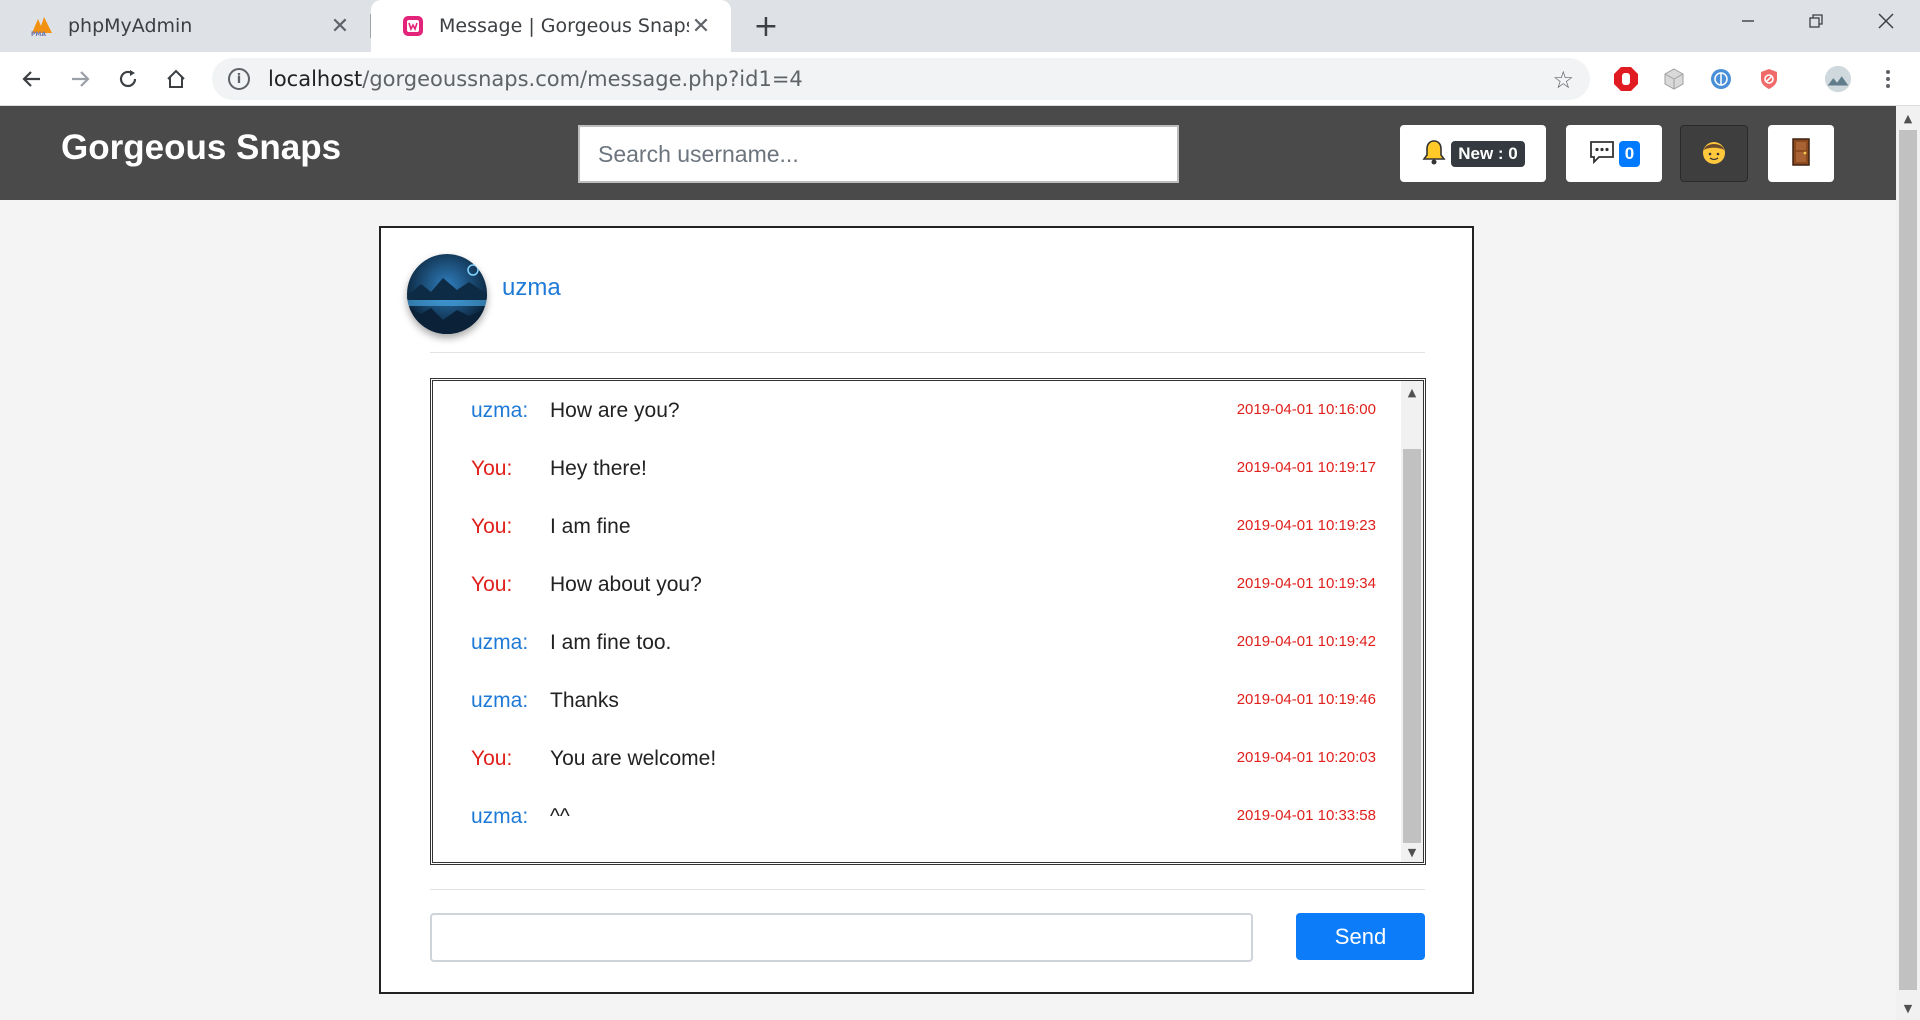  I want to click on messages-badge: 0, so click(1629, 153).